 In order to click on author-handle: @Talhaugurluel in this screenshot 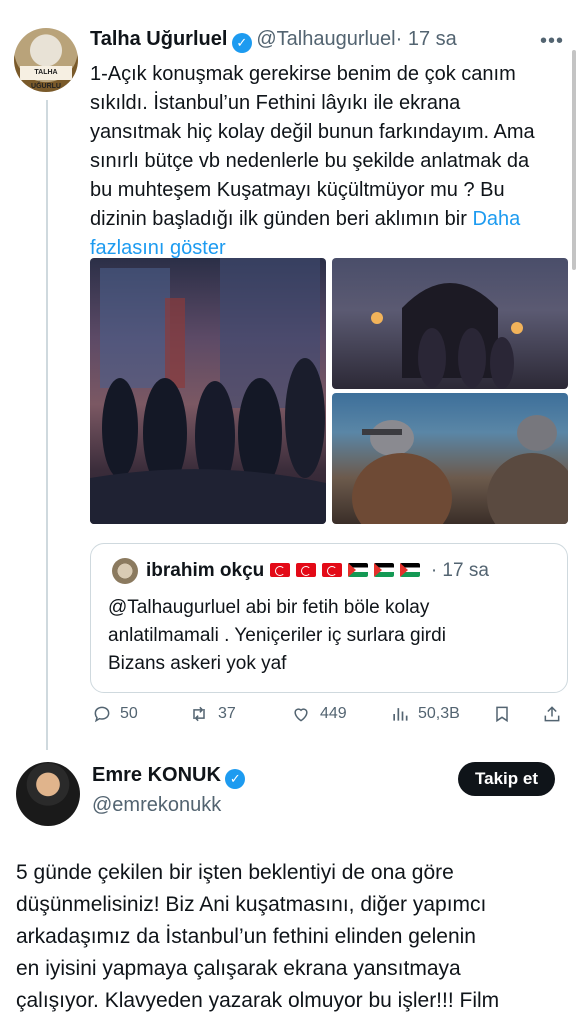, I will do `click(325, 39)`.